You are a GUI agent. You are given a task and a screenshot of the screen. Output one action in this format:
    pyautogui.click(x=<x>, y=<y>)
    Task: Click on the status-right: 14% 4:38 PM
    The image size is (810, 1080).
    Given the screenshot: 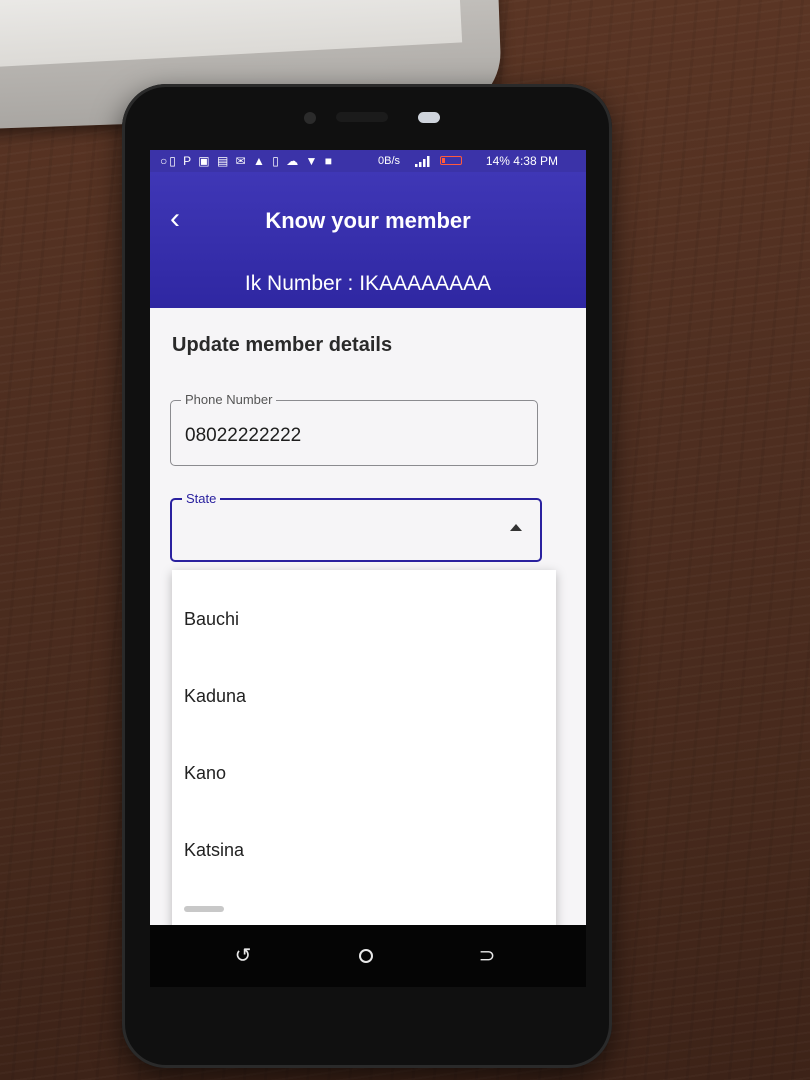 What is the action you would take?
    pyautogui.click(x=522, y=161)
    